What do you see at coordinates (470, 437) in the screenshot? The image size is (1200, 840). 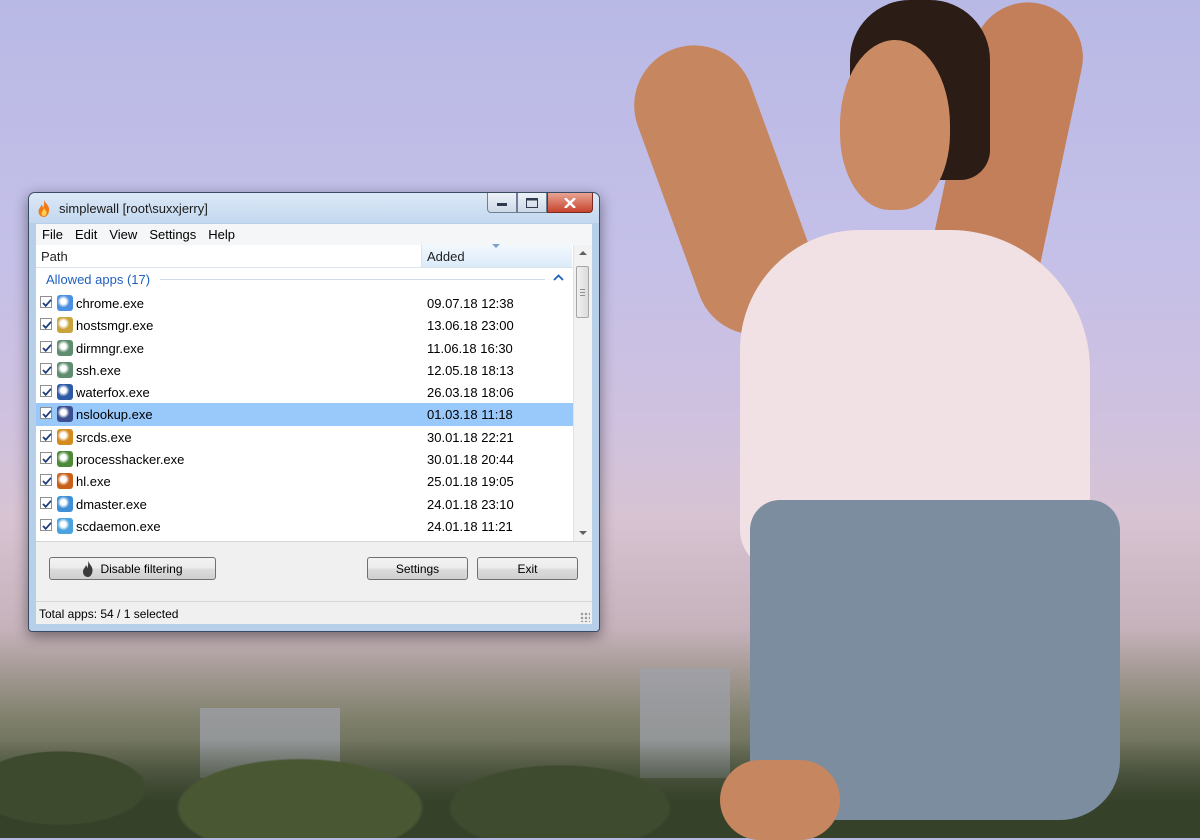 I see `app-added-date: 30.01.18 22:21` at bounding box center [470, 437].